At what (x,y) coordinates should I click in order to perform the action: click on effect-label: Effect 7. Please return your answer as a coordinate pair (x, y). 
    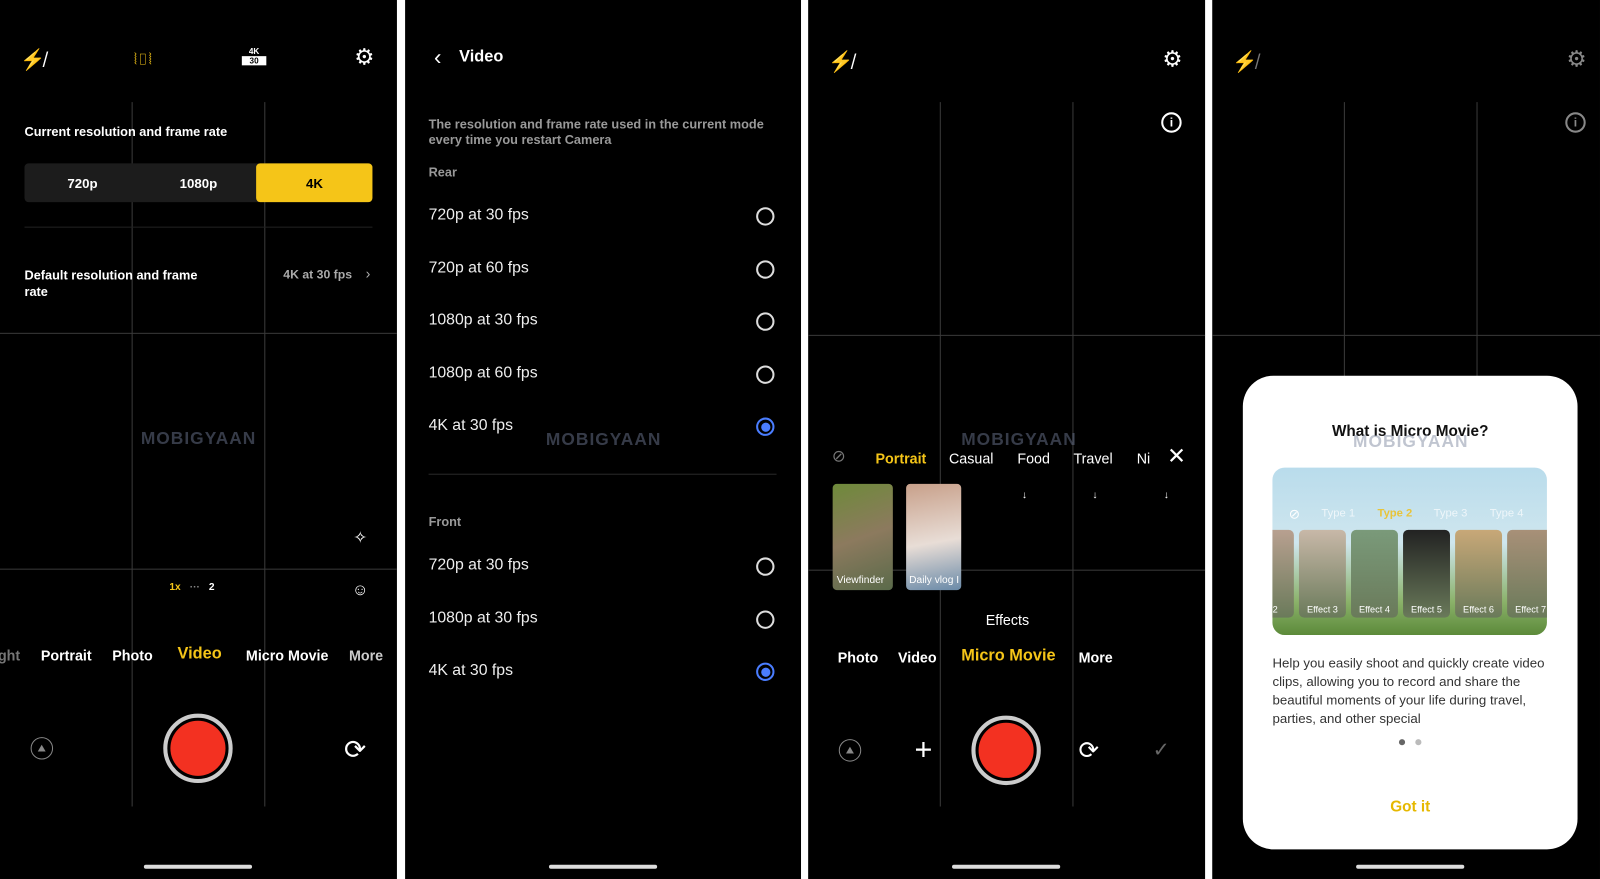
    Looking at the image, I should click on (1531, 609).